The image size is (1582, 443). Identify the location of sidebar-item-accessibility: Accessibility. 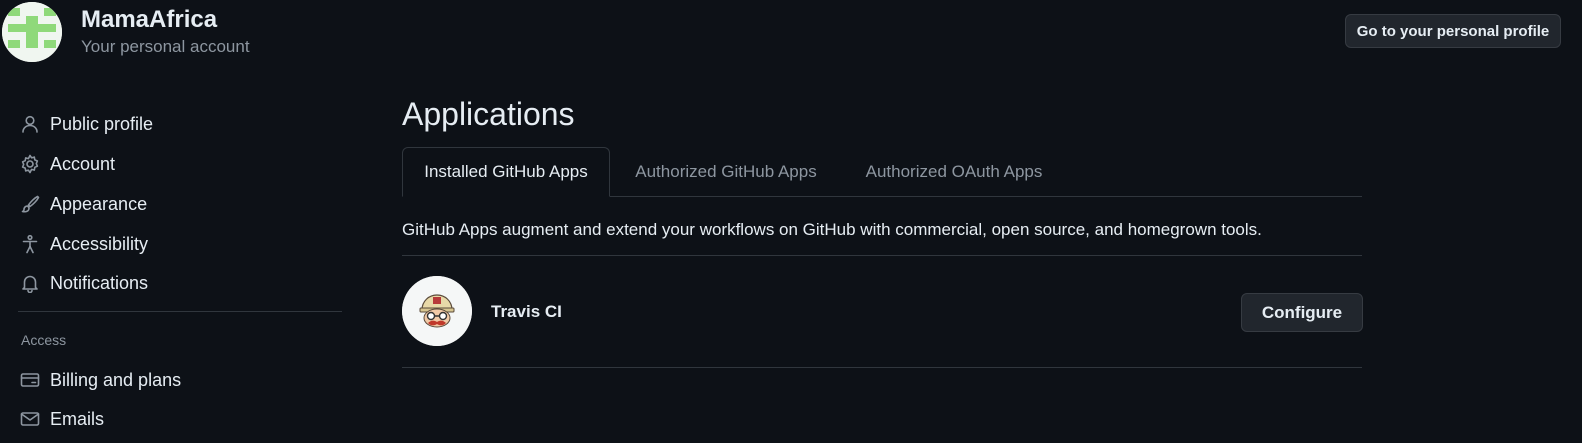
(84, 244).